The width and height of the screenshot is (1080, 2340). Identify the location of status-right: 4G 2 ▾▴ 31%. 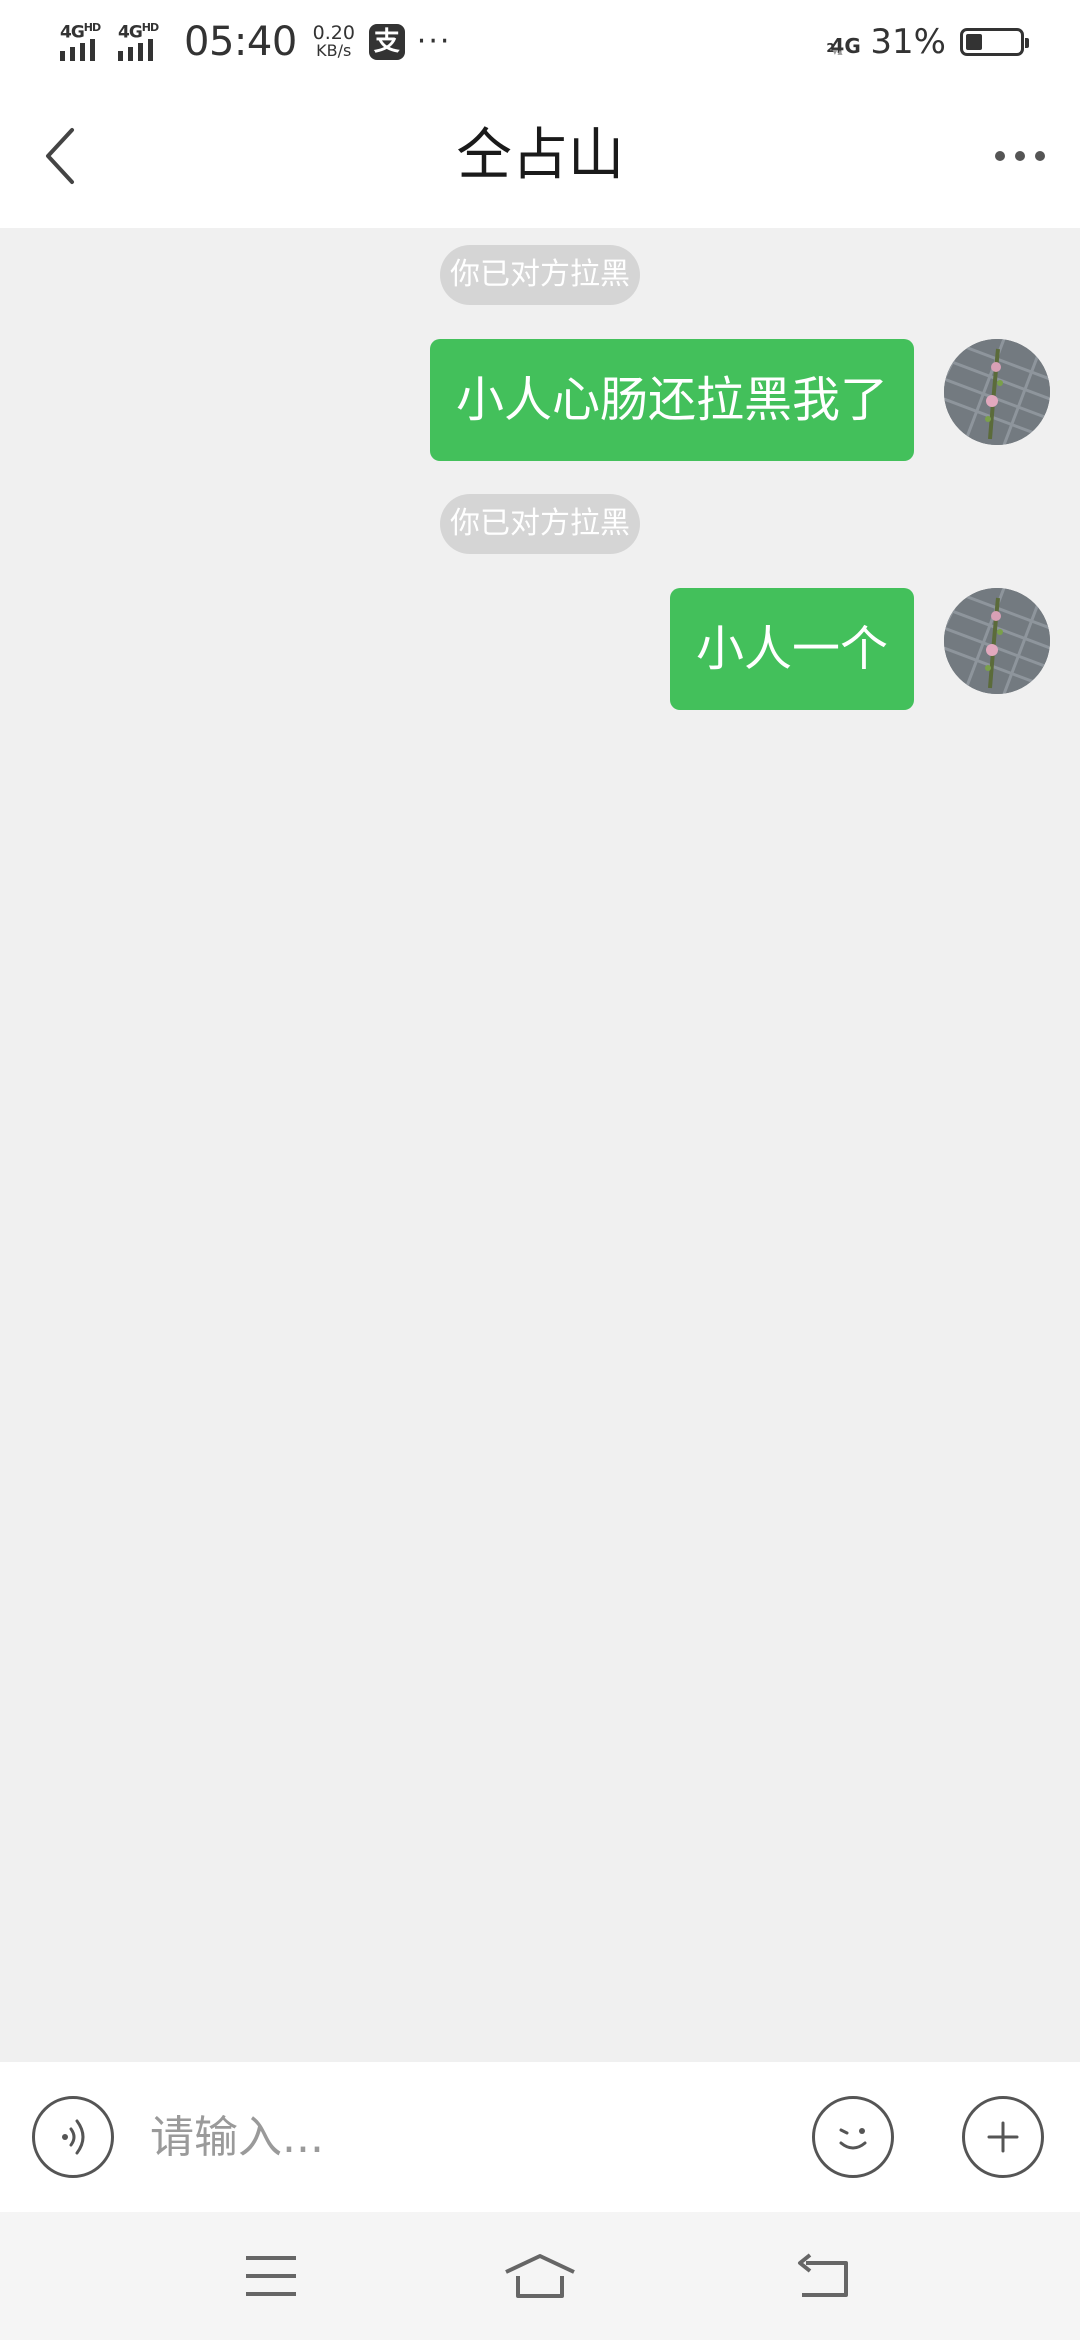
(925, 42).